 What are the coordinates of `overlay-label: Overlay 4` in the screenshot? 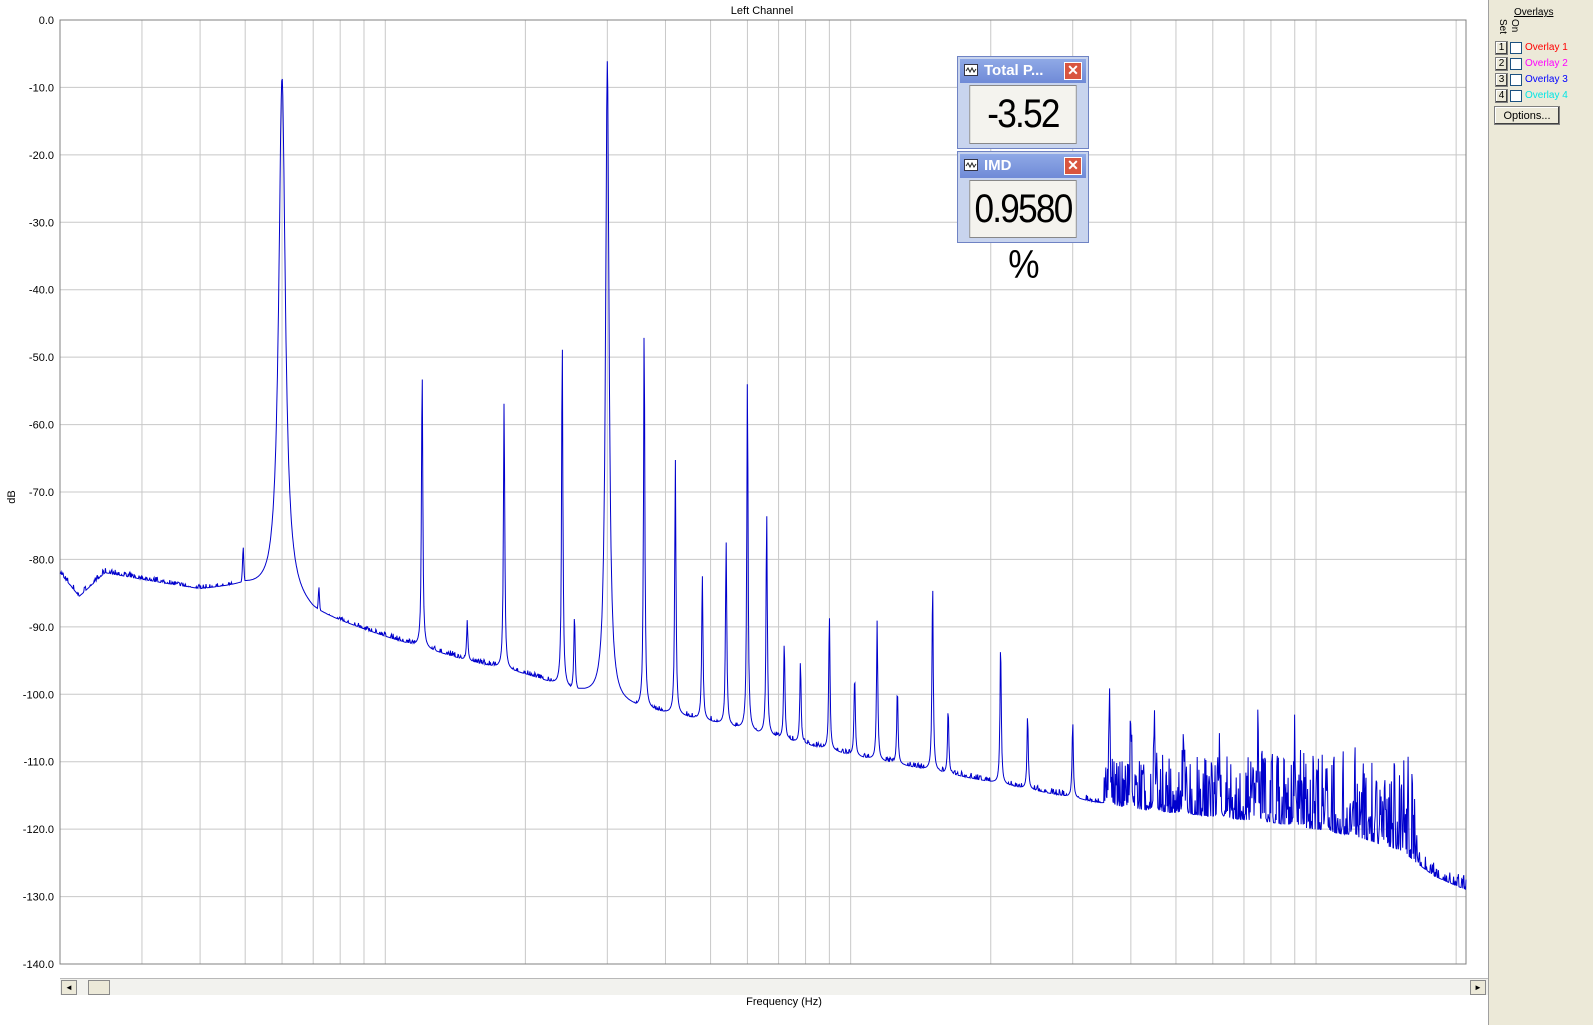 It's located at (1546, 95).